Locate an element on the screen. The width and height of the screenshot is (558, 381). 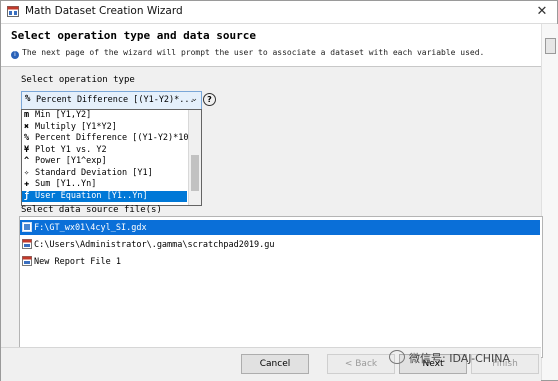
chevron-down-icon: ⌄ is located at coordinates (194, 99).